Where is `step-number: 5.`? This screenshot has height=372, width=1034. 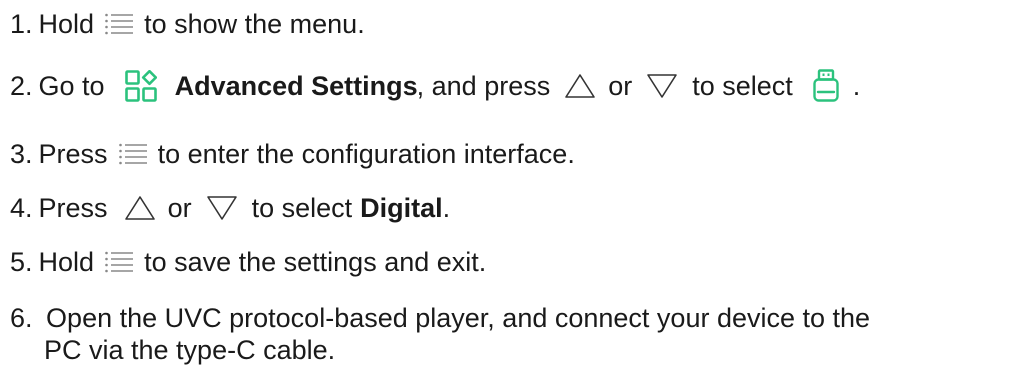 step-number: 5. is located at coordinates (21, 262).